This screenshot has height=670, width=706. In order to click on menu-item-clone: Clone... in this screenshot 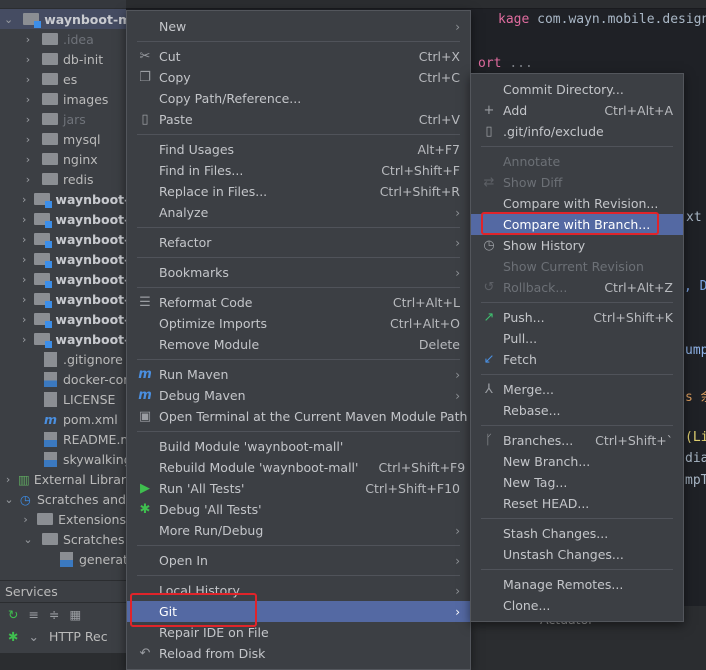, I will do `click(577, 605)`.